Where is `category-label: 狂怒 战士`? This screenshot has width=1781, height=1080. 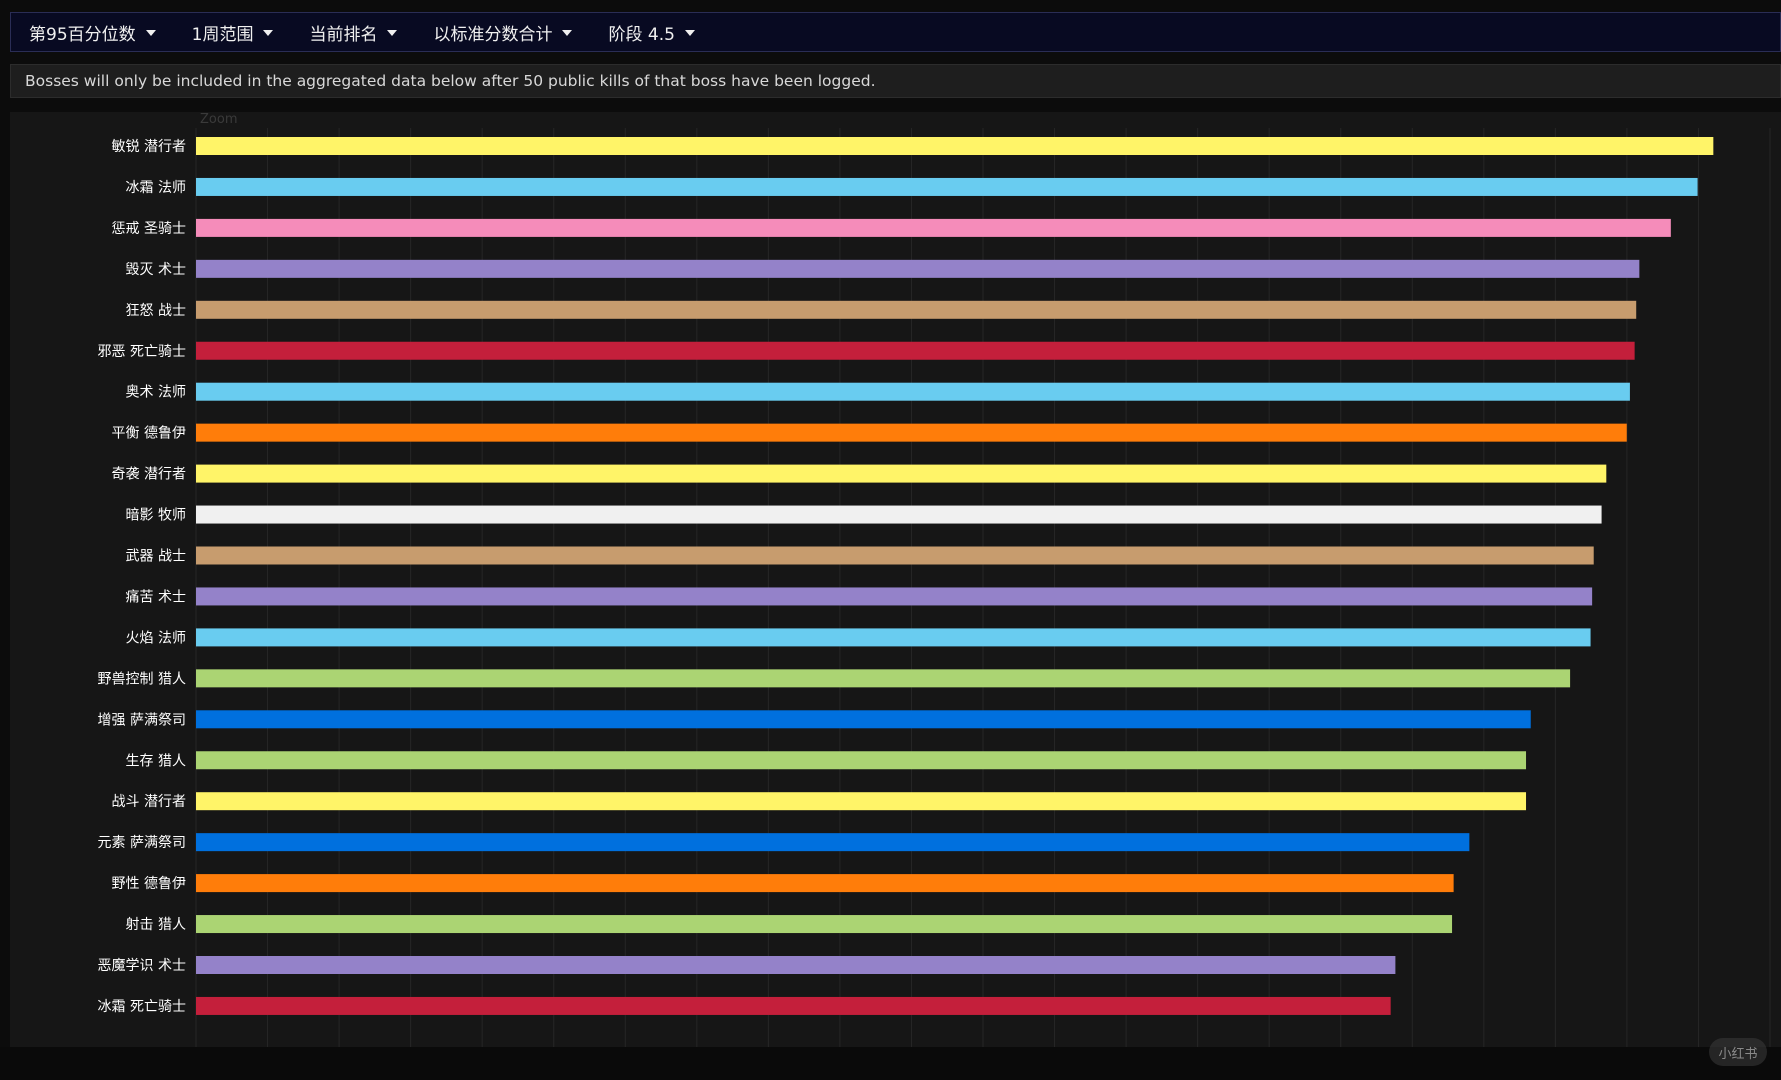 category-label: 狂怒 战士 is located at coordinates (156, 311).